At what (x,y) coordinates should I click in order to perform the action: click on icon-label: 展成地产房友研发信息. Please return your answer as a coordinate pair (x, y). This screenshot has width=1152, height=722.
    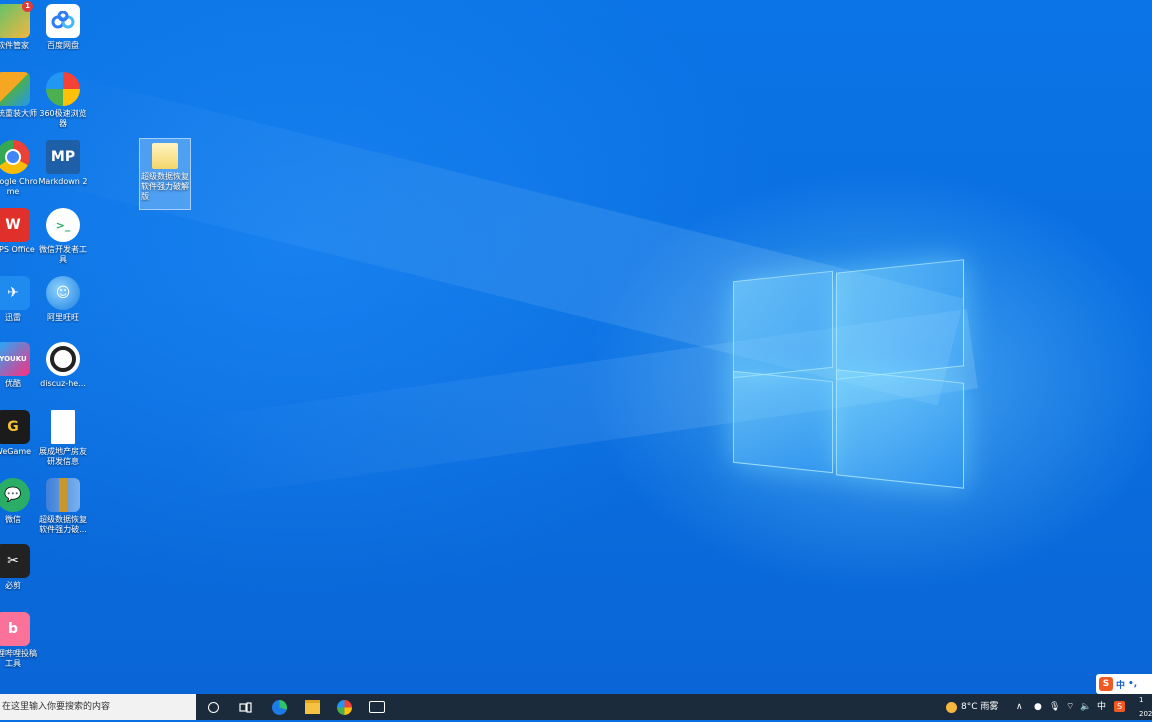
    Looking at the image, I should click on (63, 456).